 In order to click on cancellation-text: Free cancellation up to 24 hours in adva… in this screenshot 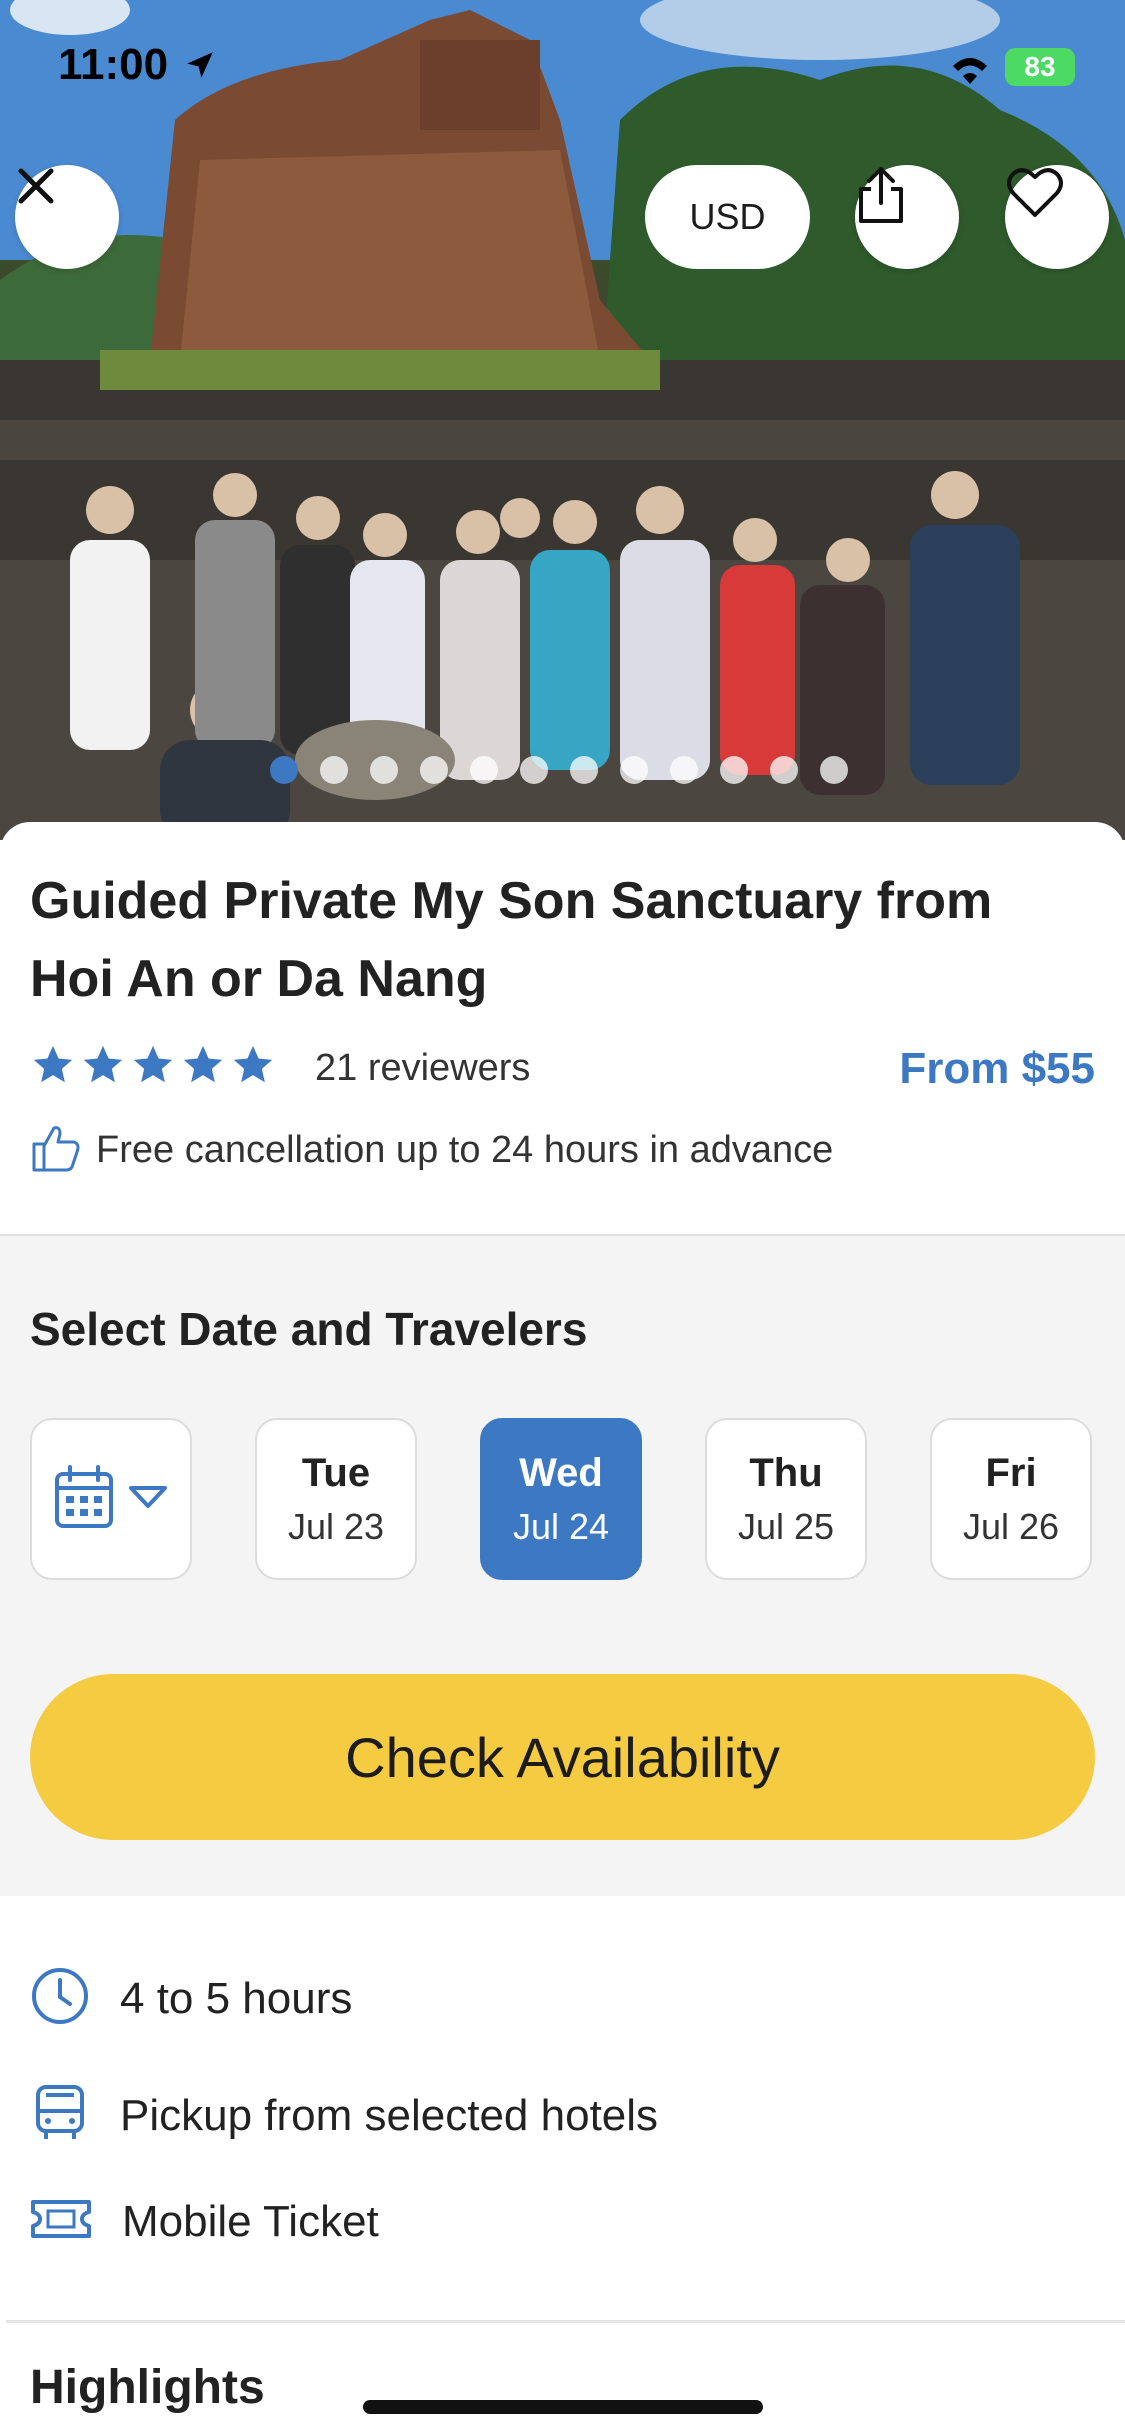, I will do `click(465, 1150)`.